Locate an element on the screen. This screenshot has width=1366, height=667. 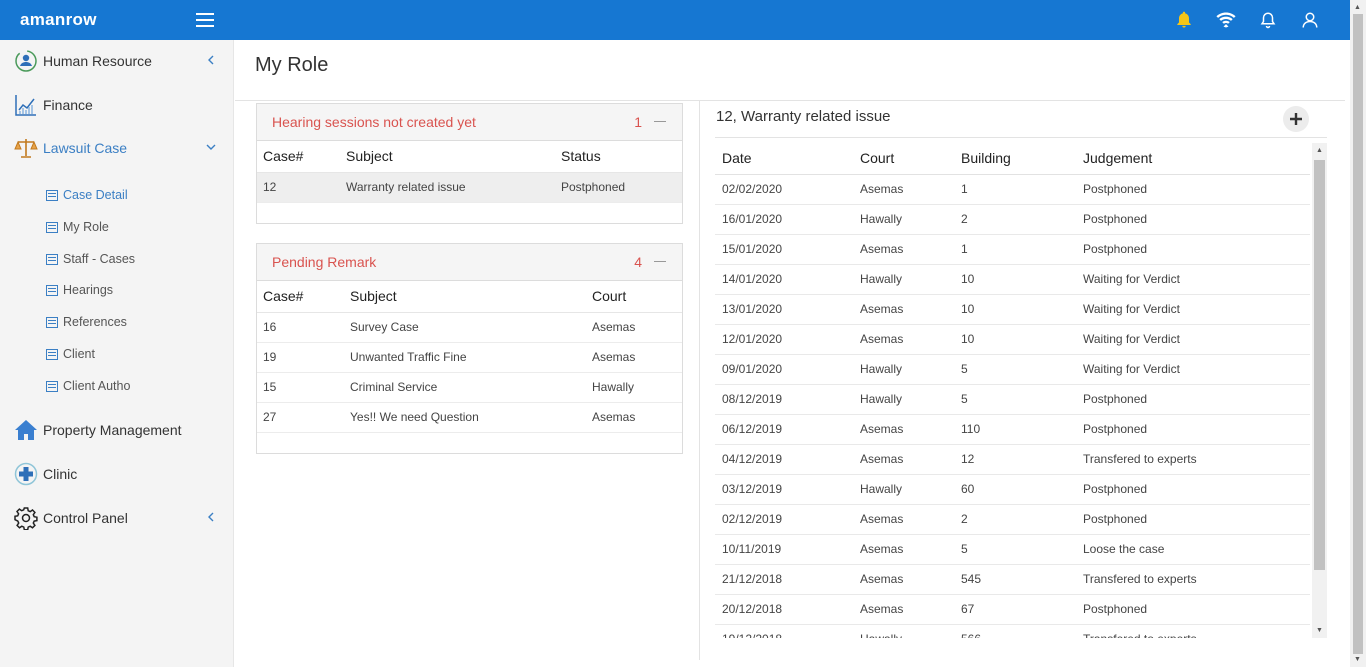
table-cell: Loose the case is located at coordinates (1193, 549).